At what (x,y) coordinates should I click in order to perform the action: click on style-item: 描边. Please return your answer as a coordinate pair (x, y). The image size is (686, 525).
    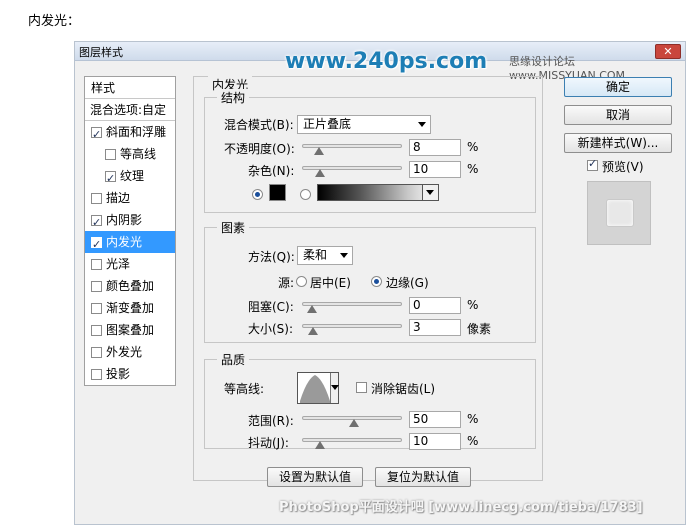
    Looking at the image, I should click on (130, 198).